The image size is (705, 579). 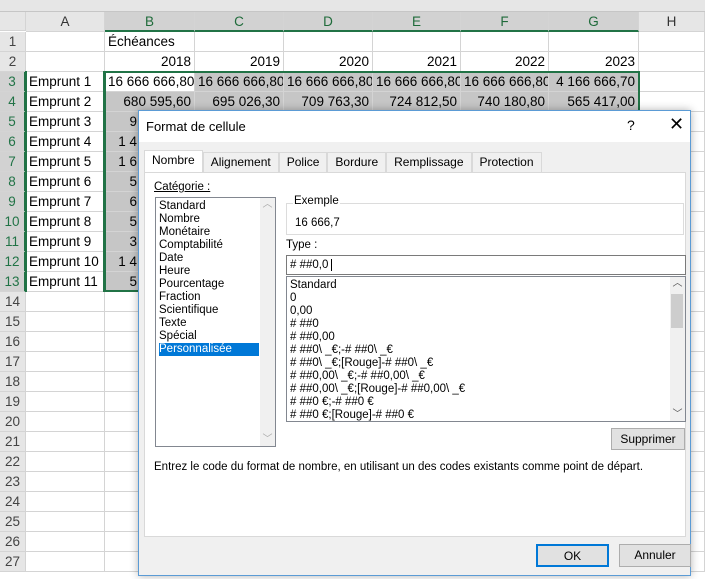 I want to click on row-header-7: 7, so click(x=13, y=162).